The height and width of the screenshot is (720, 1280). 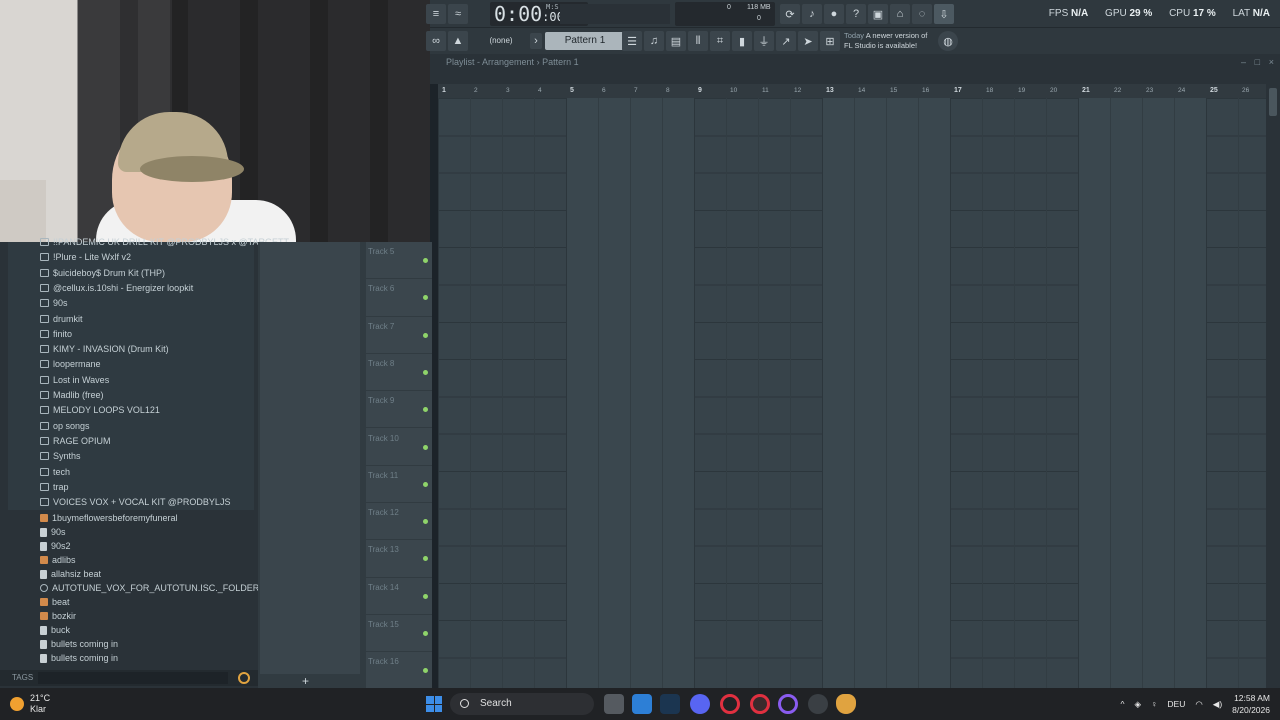 I want to click on browser-file: 90s, so click(x=53, y=532).